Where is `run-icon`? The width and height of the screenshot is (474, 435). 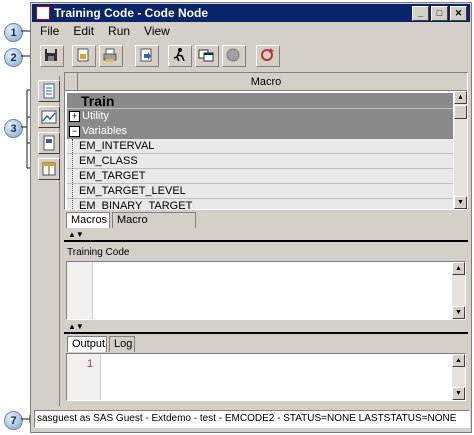 run-icon is located at coordinates (179, 55).